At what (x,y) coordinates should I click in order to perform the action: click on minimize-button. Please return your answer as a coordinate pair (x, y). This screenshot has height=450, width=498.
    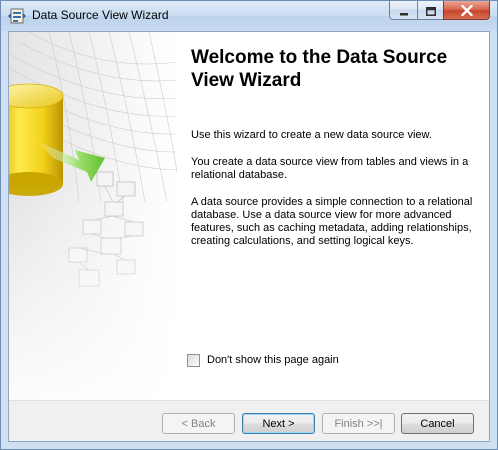
    Looking at the image, I should click on (403, 10).